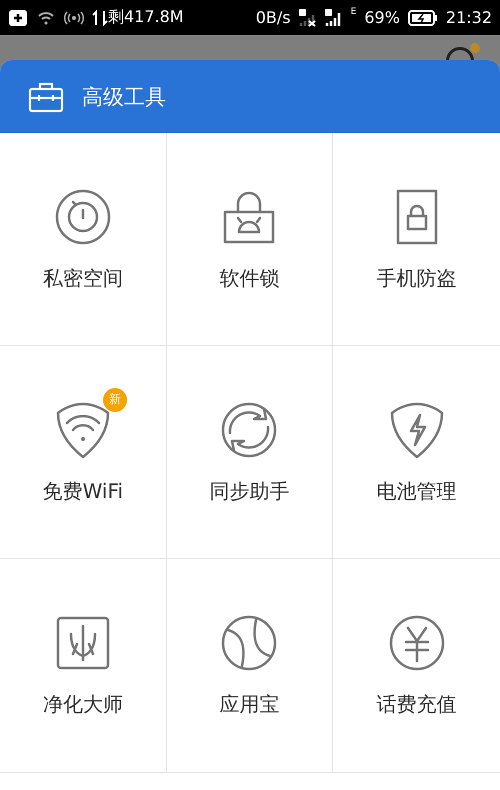 The height and width of the screenshot is (790, 500). What do you see at coordinates (353, 12) in the screenshot?
I see `network-type: E` at bounding box center [353, 12].